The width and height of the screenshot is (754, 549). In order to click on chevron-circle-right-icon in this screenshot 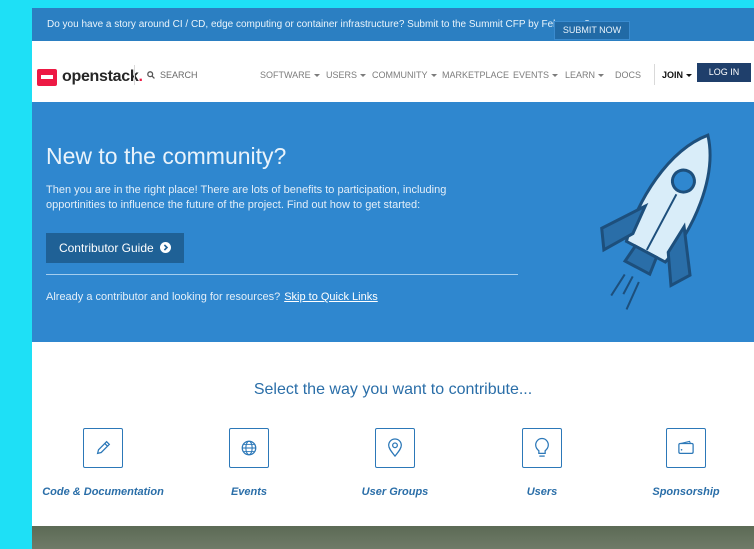, I will do `click(166, 247)`.